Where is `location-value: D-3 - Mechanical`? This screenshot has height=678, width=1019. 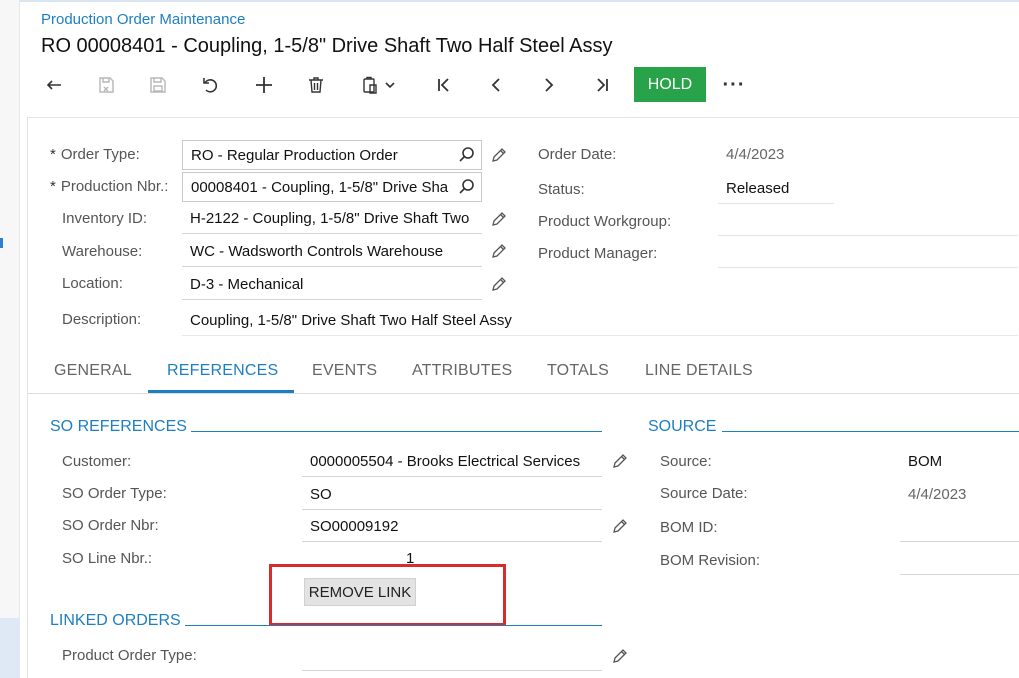 location-value: D-3 - Mechanical is located at coordinates (247, 284).